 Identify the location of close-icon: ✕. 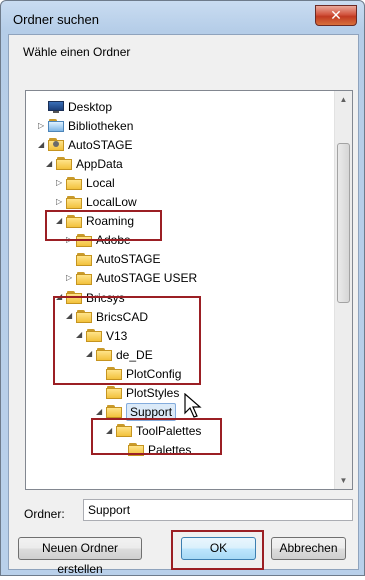
(336, 15).